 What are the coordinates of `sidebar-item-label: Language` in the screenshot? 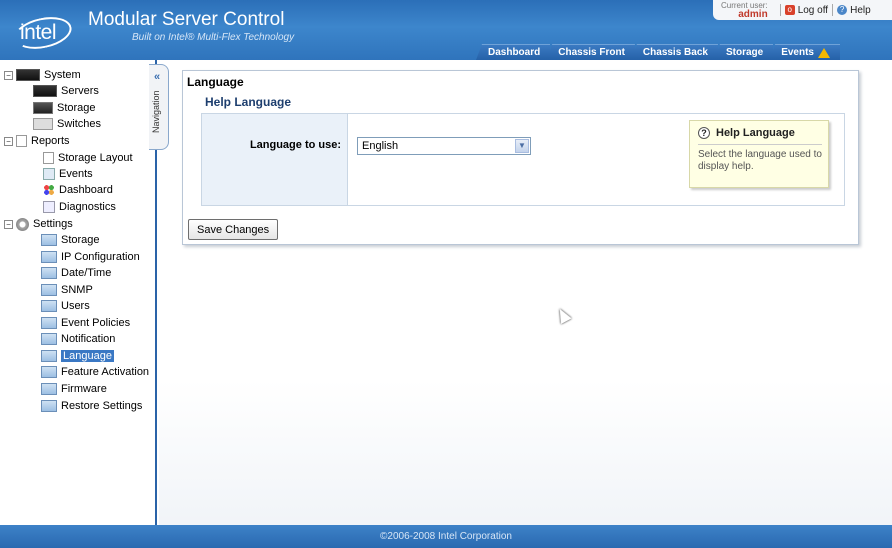 It's located at (87, 356).